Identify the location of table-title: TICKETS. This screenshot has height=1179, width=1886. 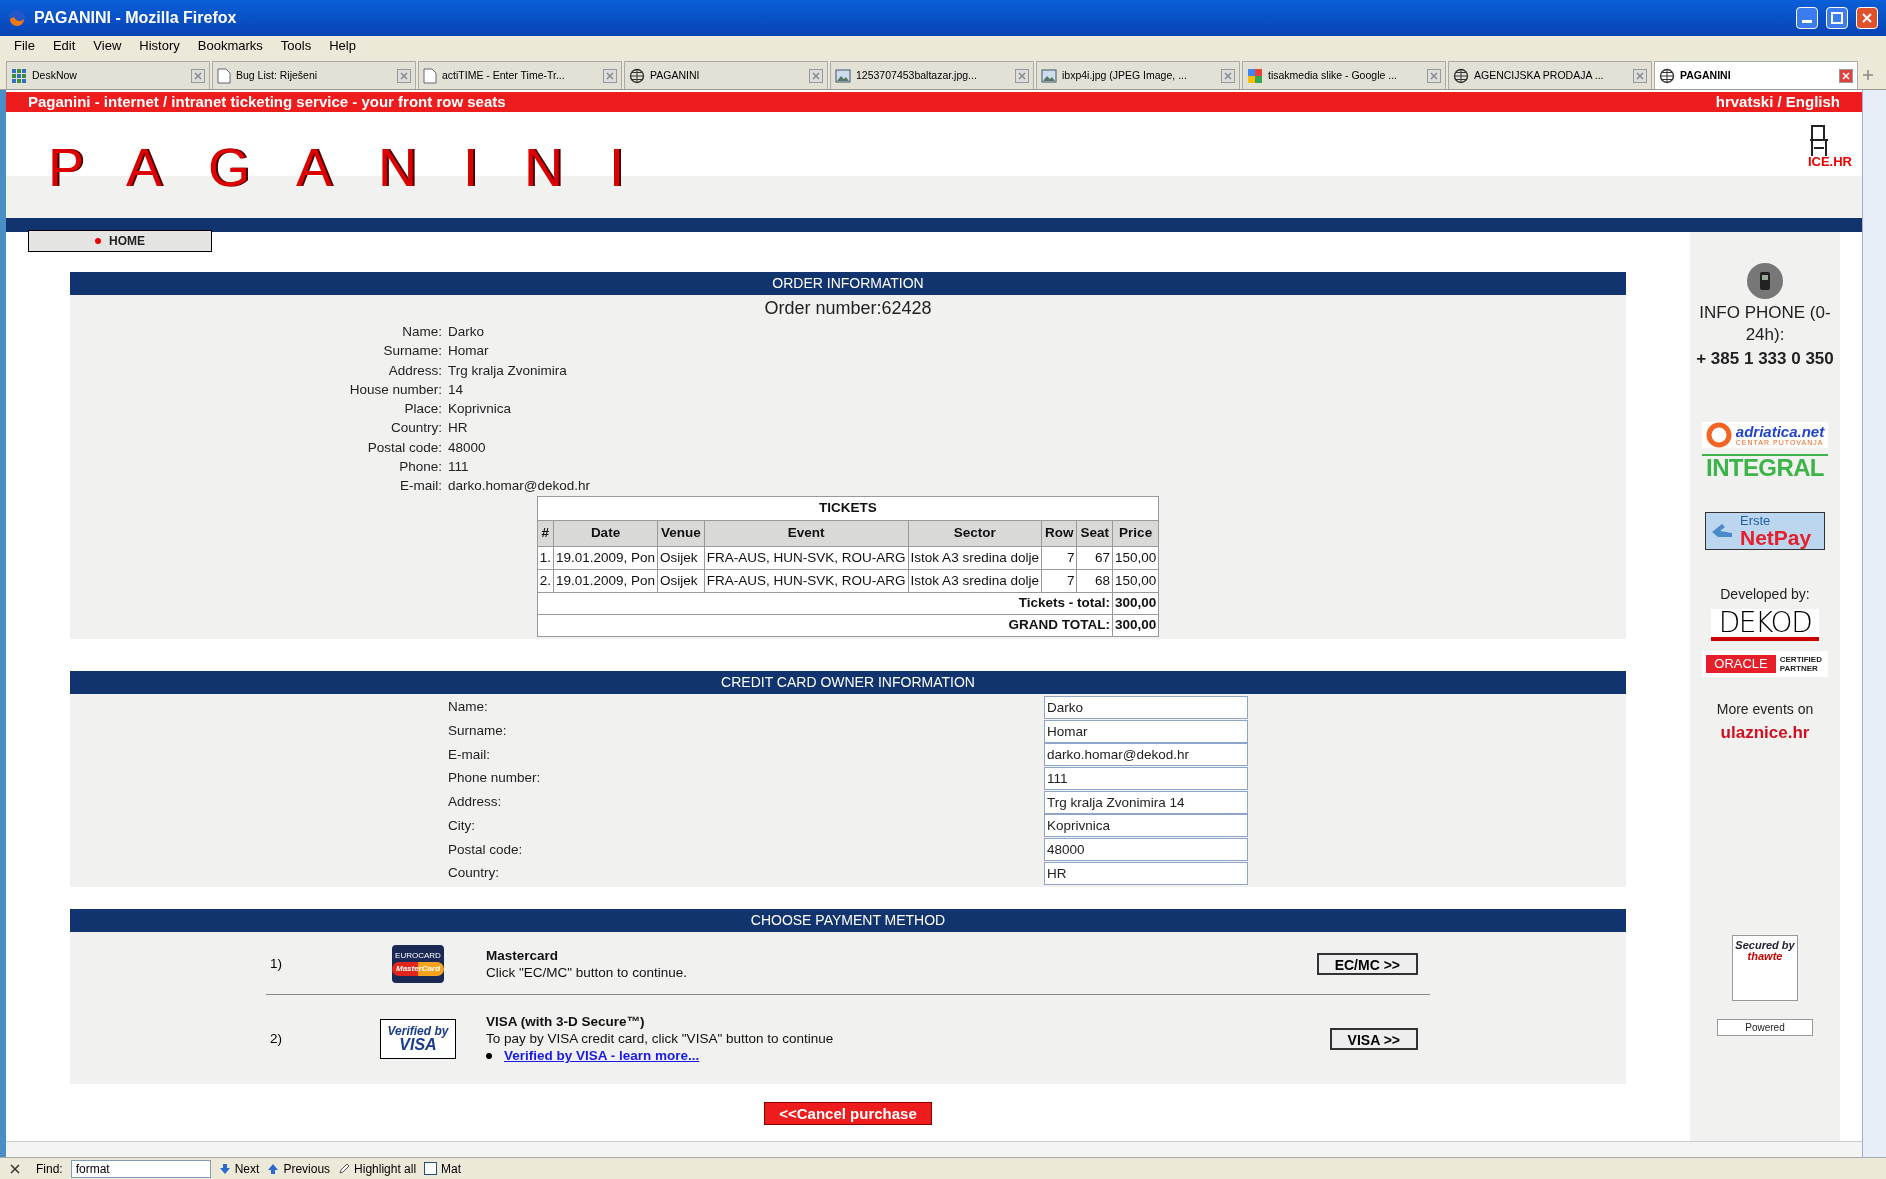
(848, 508).